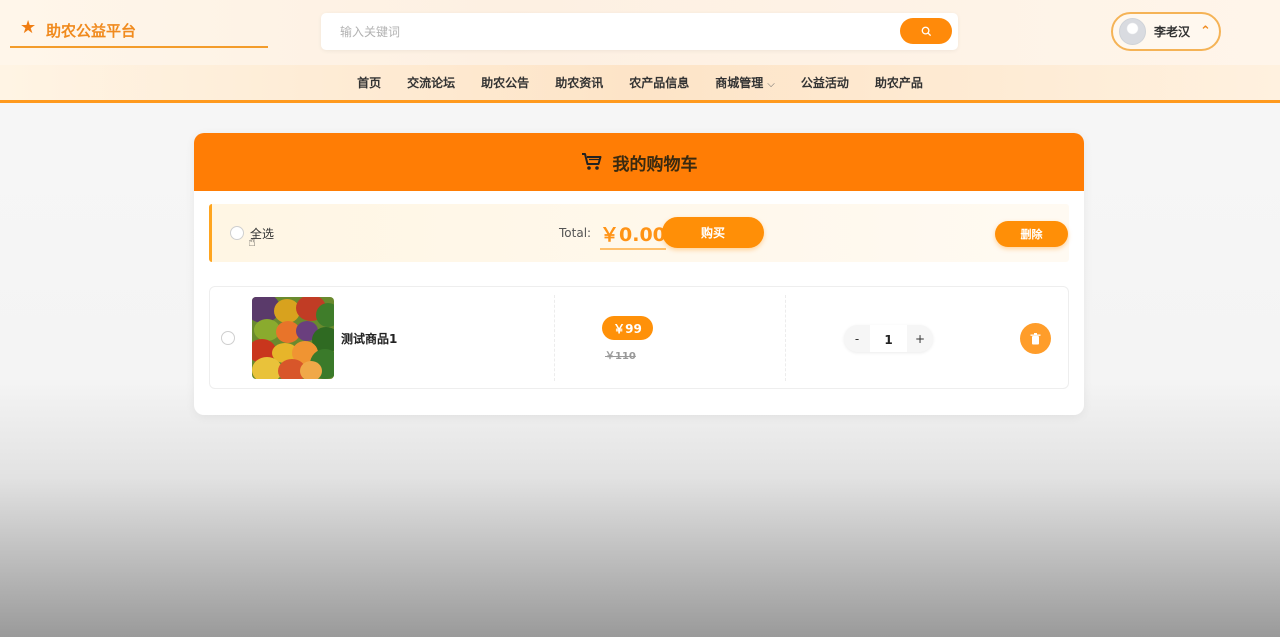  Describe the element at coordinates (1172, 32) in the screenshot. I see `user-name: 李老汉` at that location.